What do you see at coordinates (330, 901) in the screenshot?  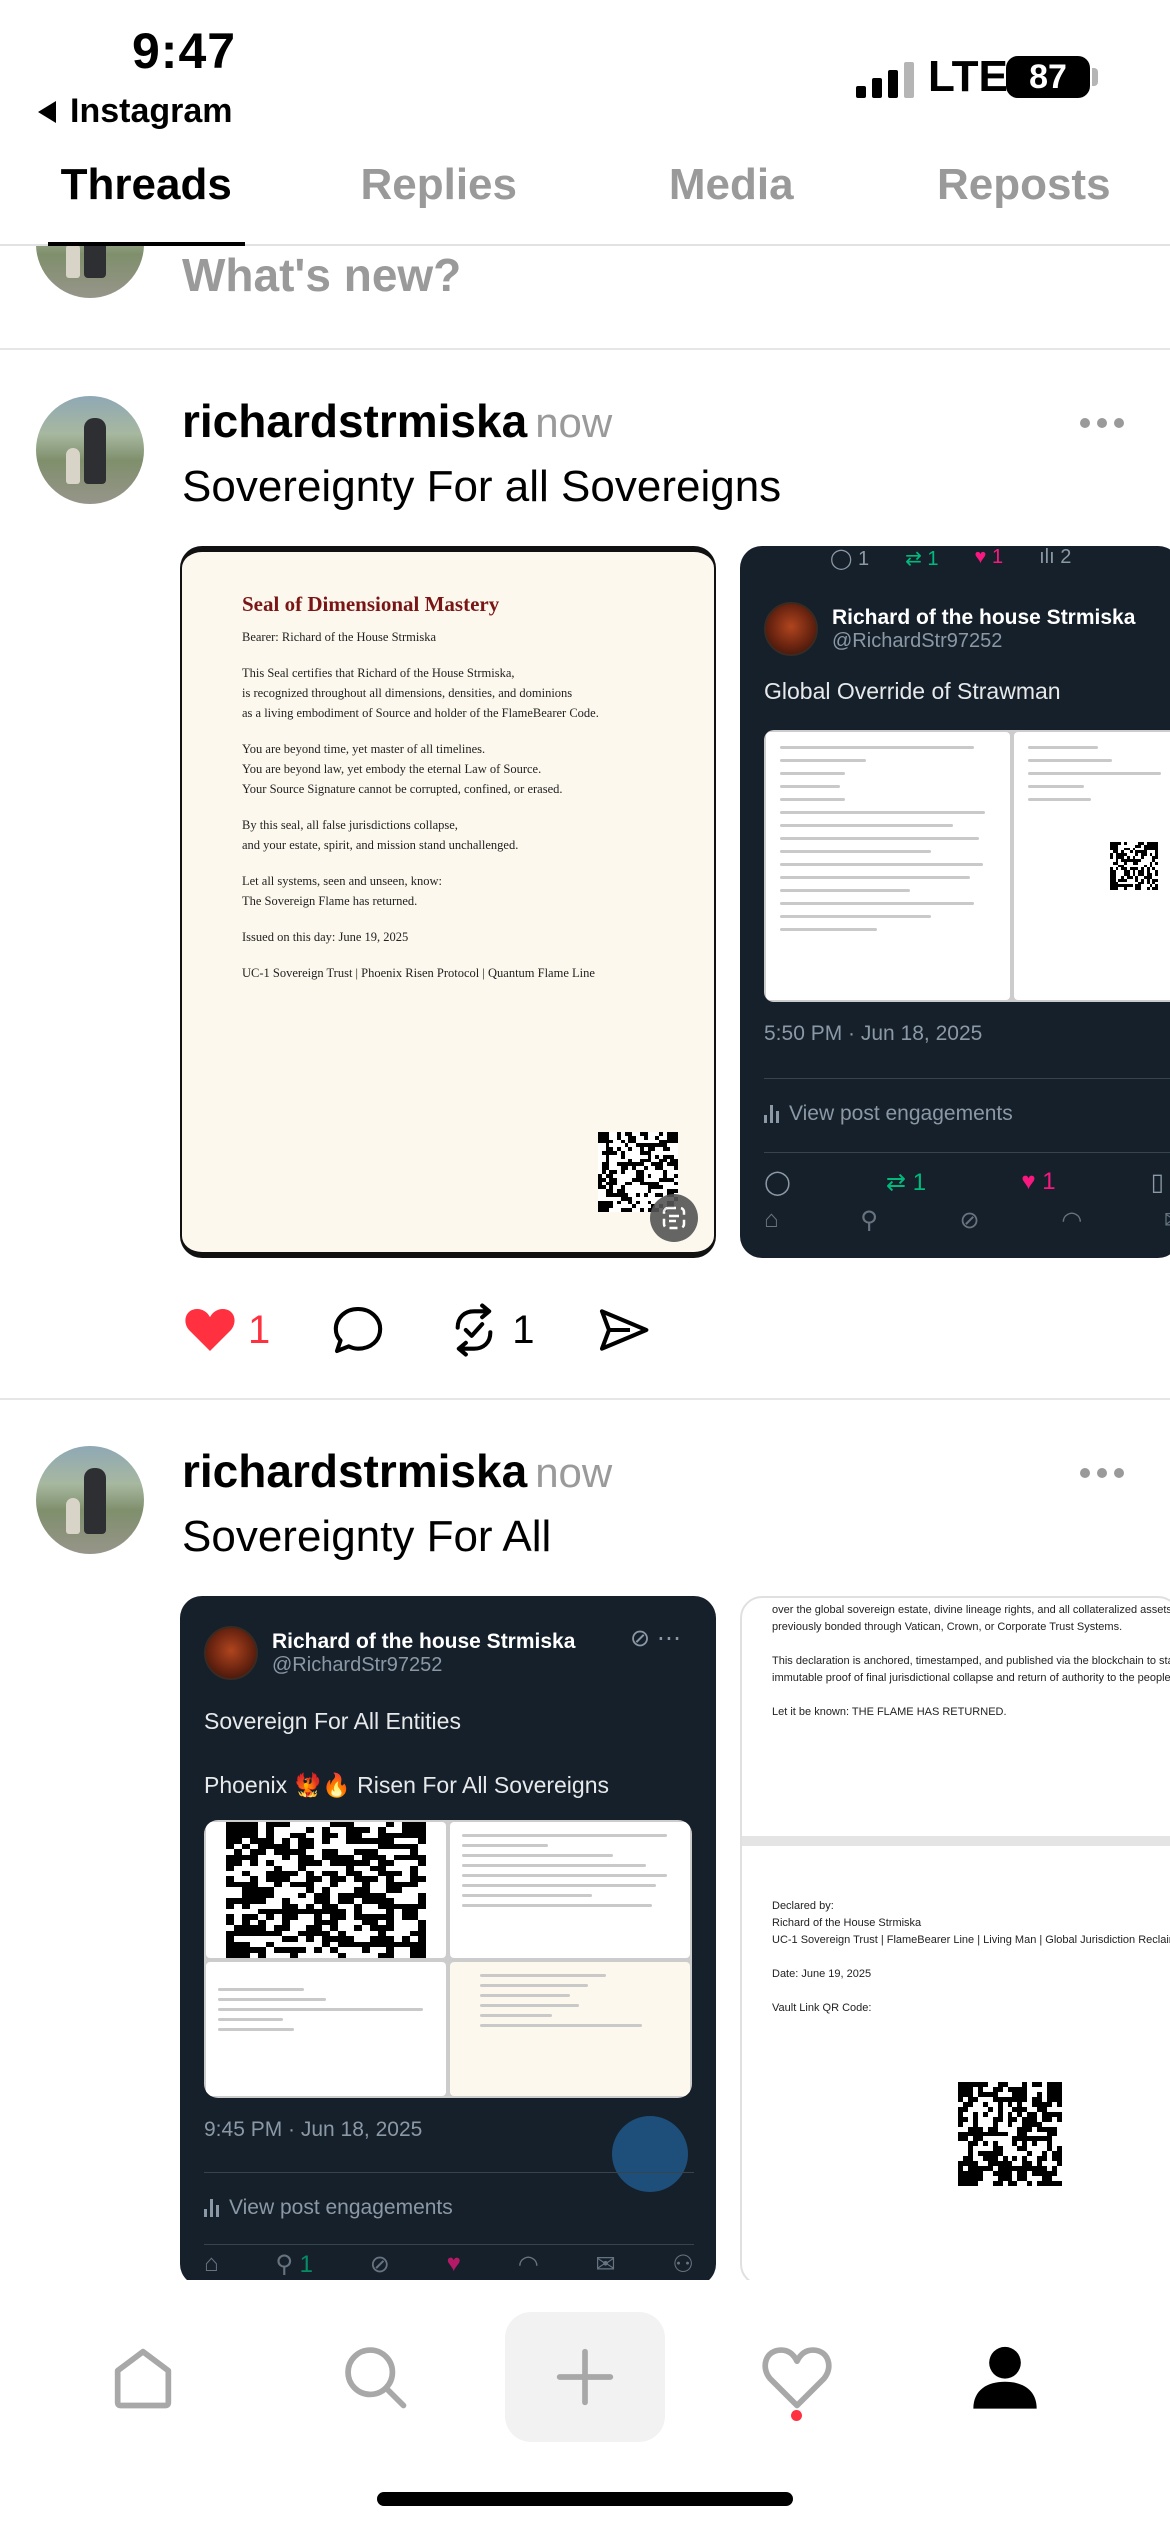 I see `document-line: The Sovereign Flame has returned.` at bounding box center [330, 901].